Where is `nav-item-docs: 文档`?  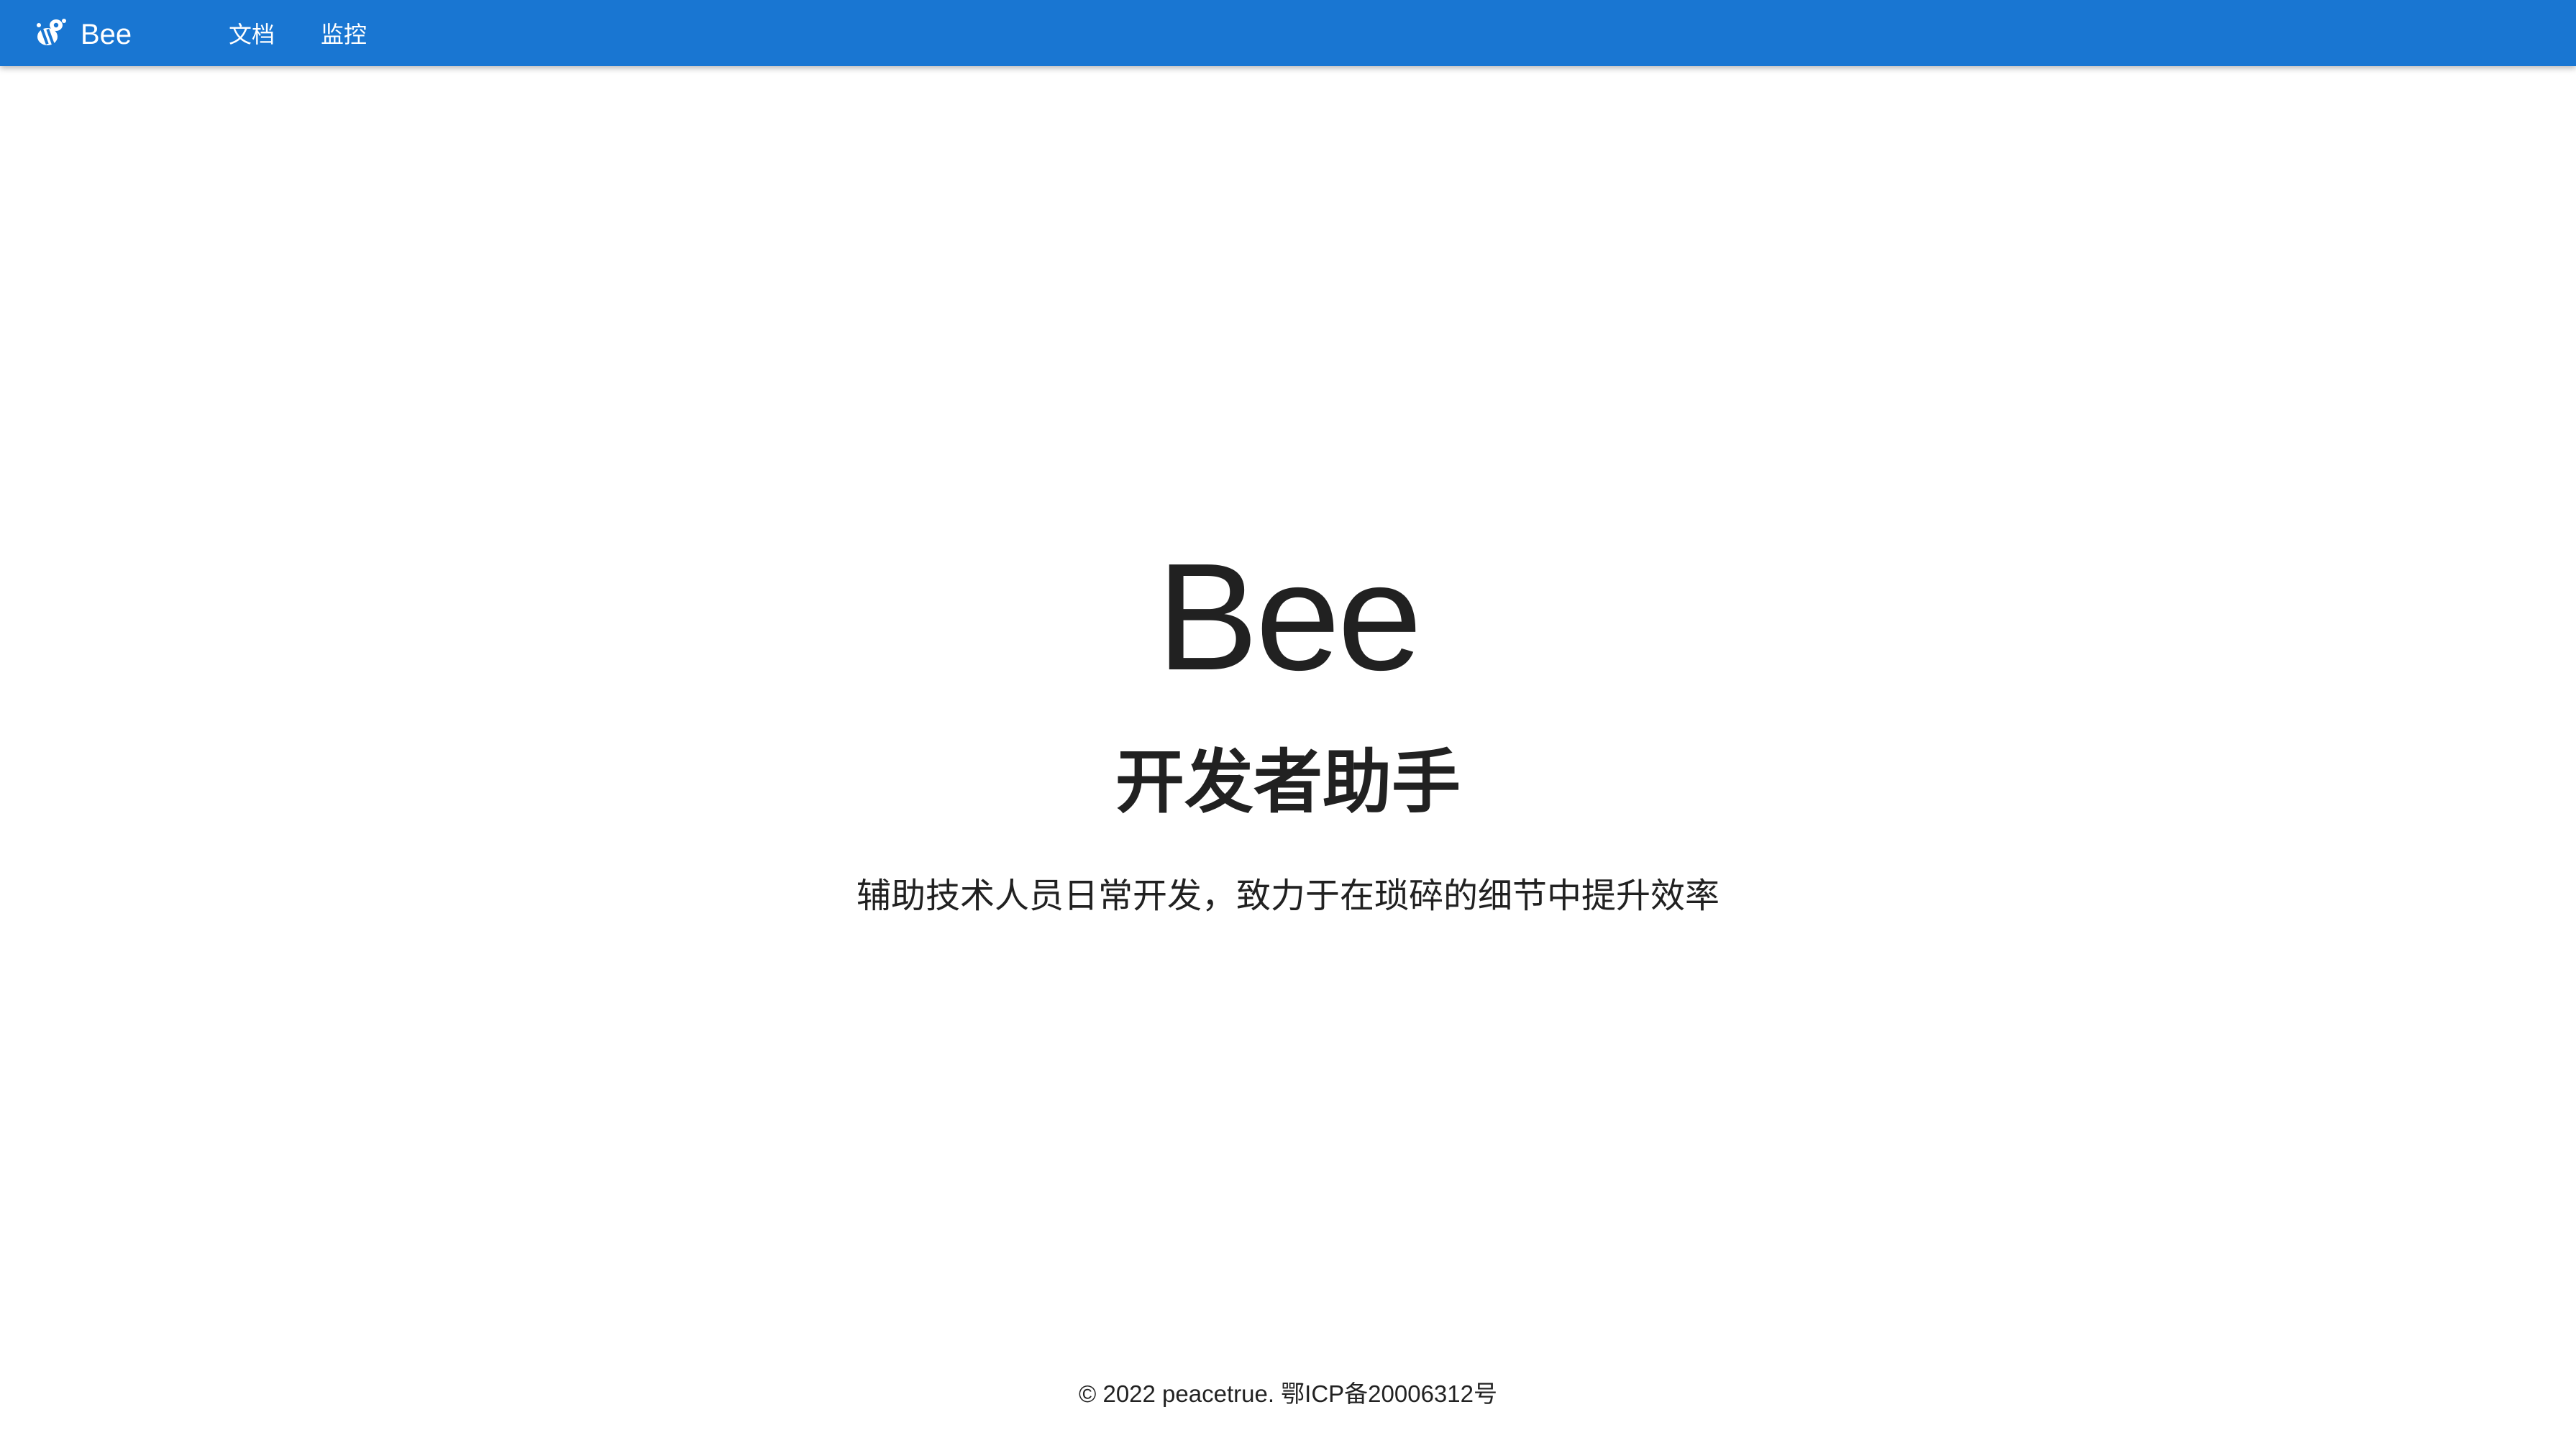 nav-item-docs: 文档 is located at coordinates (252, 33).